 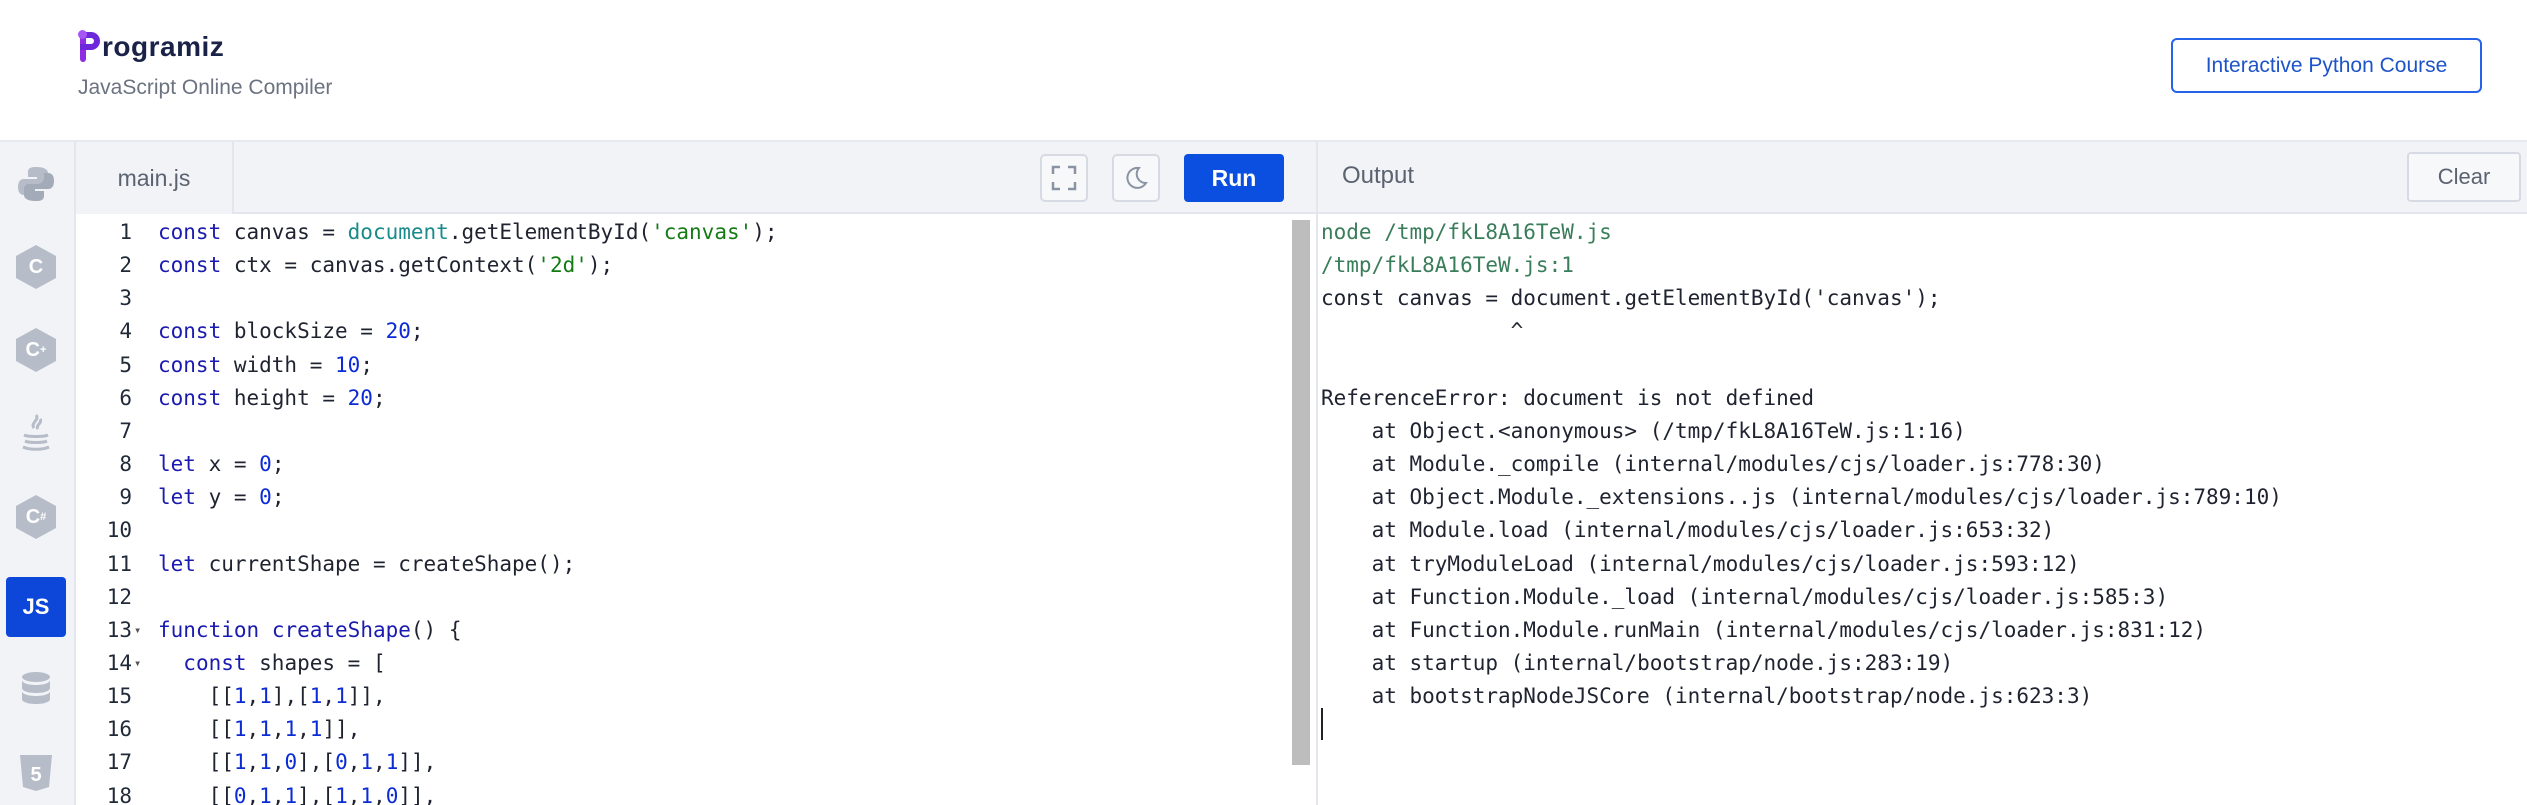 I want to click on sidebar-item-javascript: JS, so click(x=36, y=607).